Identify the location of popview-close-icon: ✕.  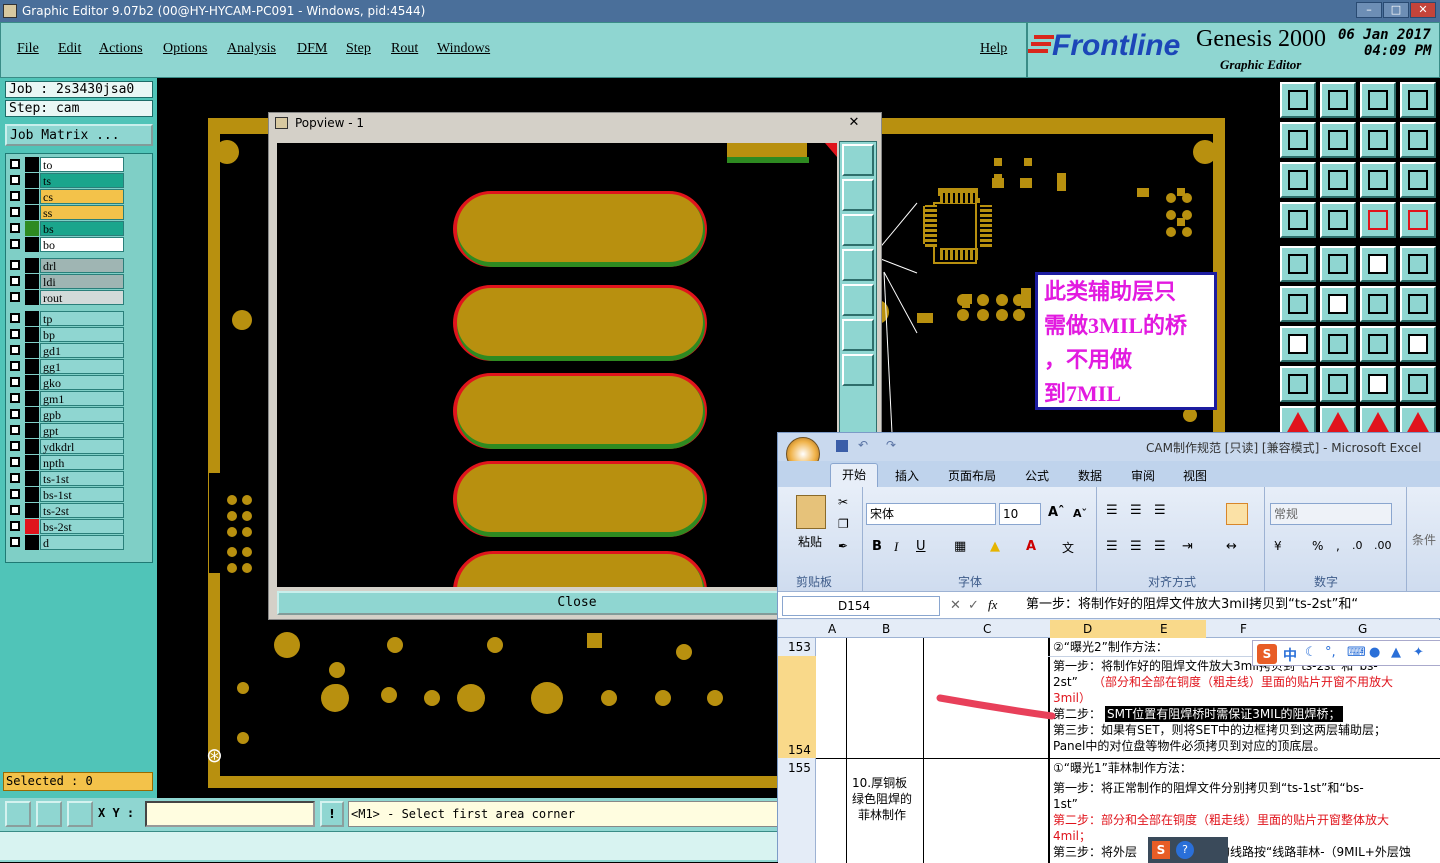
(854, 121).